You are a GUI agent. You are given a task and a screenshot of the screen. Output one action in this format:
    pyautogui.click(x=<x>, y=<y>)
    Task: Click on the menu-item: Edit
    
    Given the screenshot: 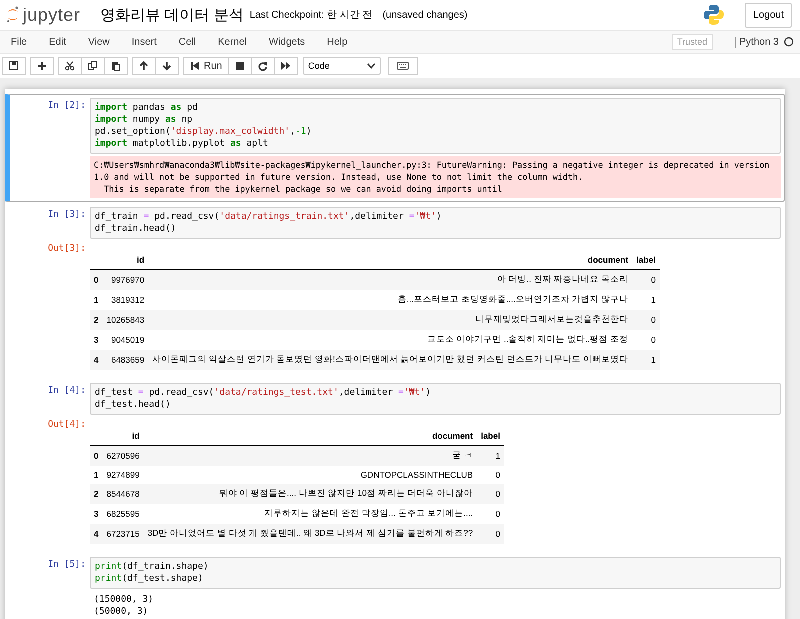 What is the action you would take?
    pyautogui.click(x=57, y=42)
    